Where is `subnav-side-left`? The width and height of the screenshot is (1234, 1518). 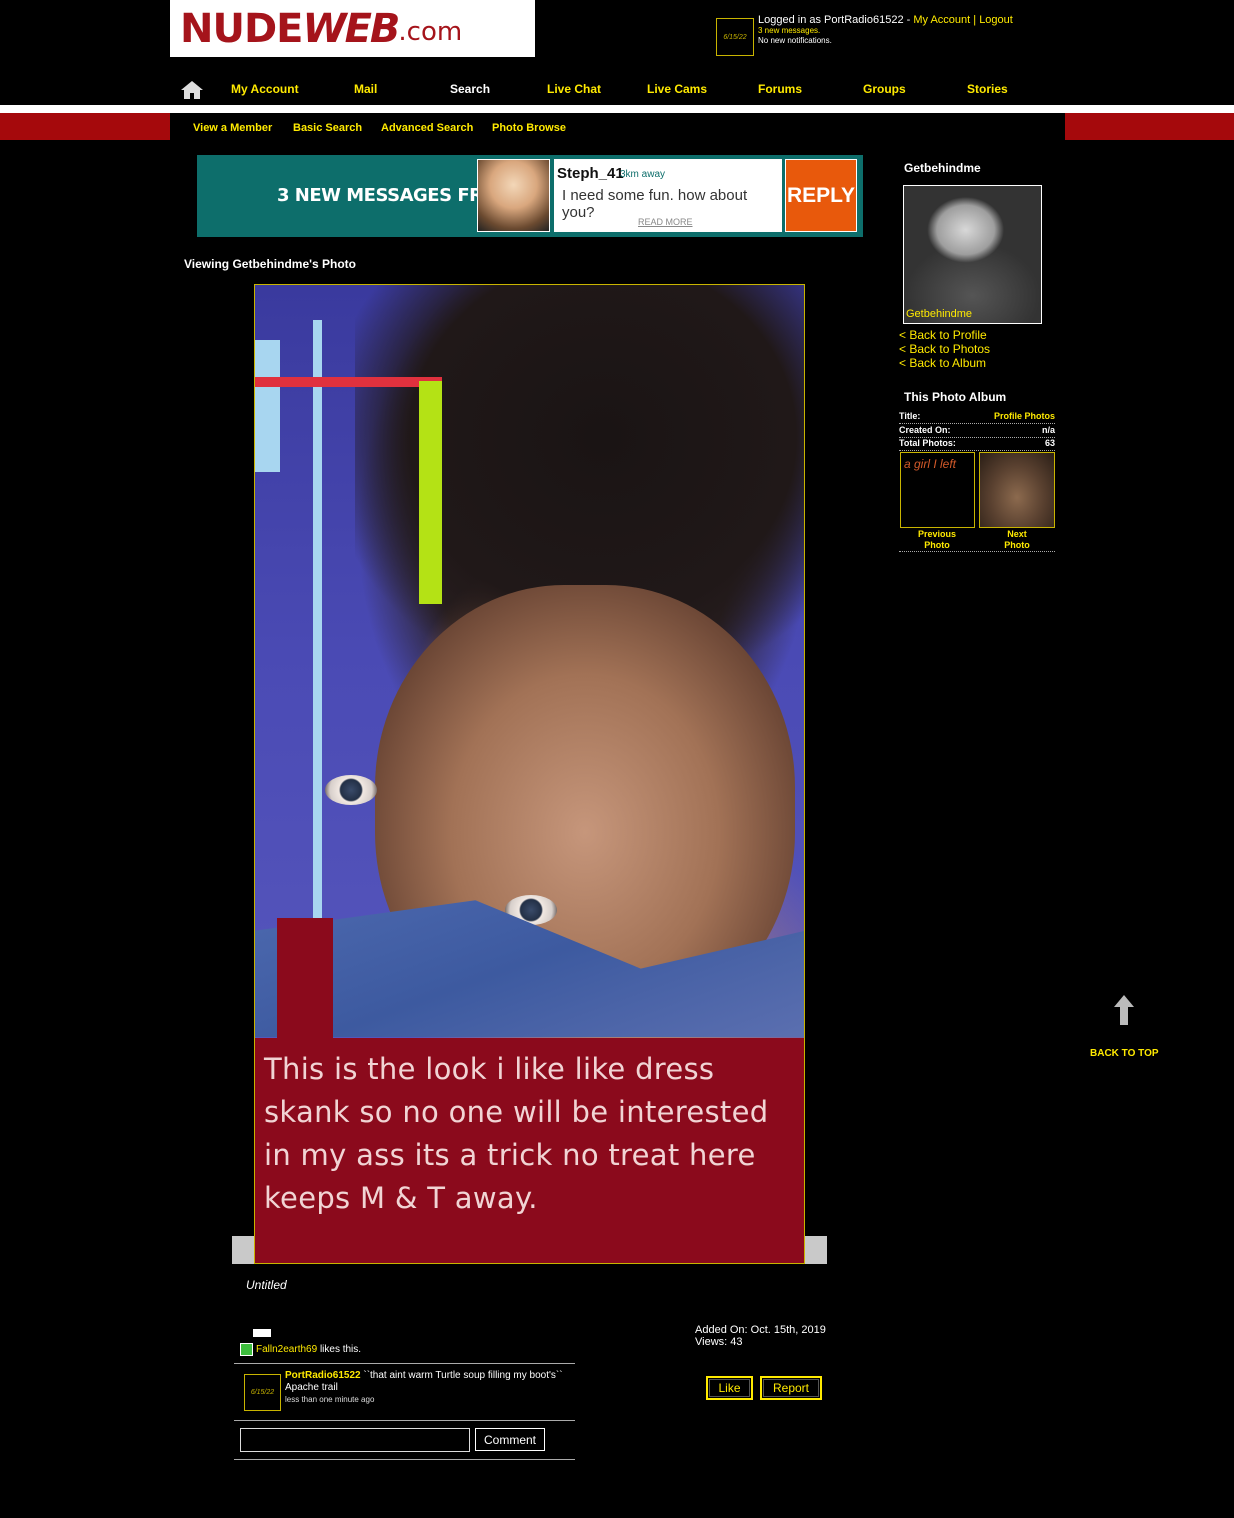
subnav-side-left is located at coordinates (85, 126).